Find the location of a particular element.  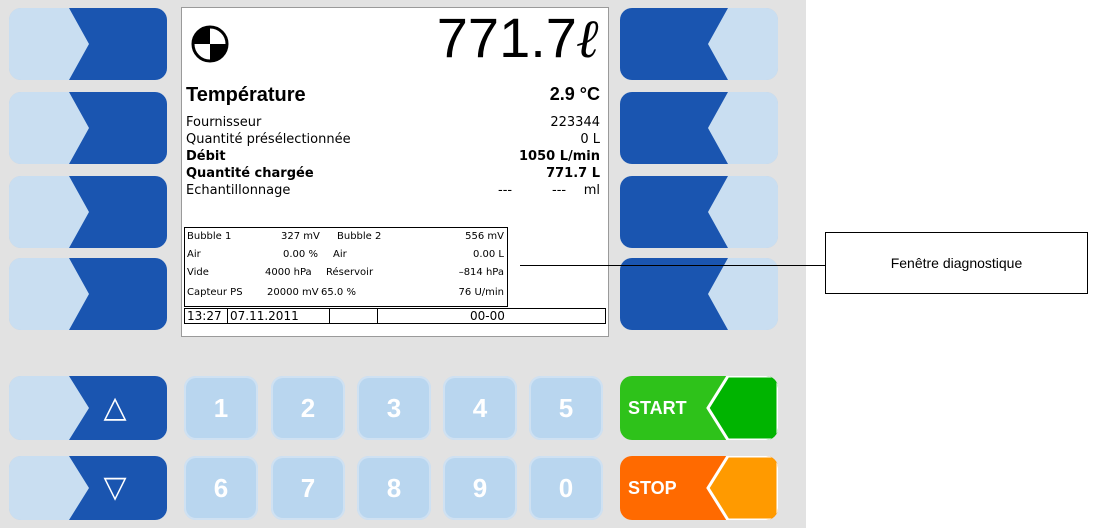

row-label: Quantité présélectionnée is located at coordinates (268, 139).